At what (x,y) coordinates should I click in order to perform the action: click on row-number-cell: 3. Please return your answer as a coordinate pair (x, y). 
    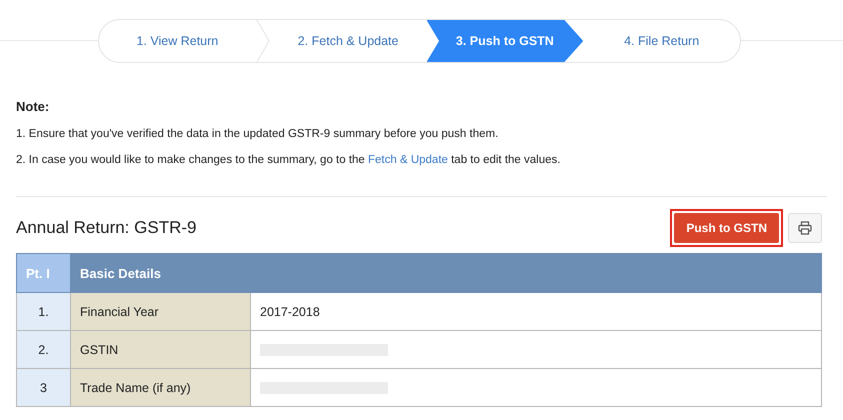
    Looking at the image, I should click on (43, 387).